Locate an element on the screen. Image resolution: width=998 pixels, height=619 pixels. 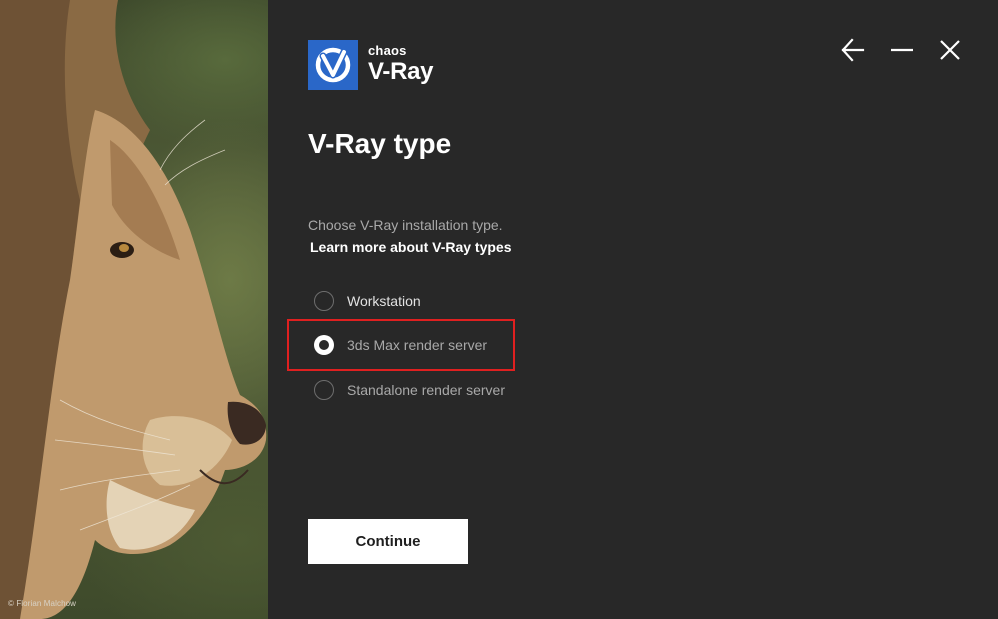
brand-name: chaos is located at coordinates (387, 50).